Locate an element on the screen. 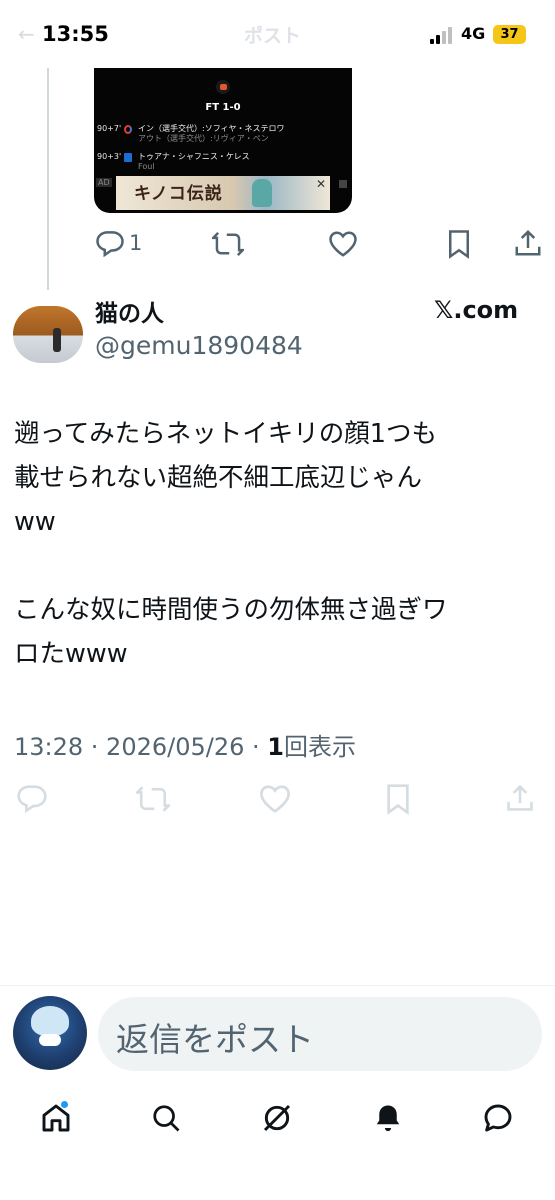  event-minute: 90+3' is located at coordinates (109, 156).